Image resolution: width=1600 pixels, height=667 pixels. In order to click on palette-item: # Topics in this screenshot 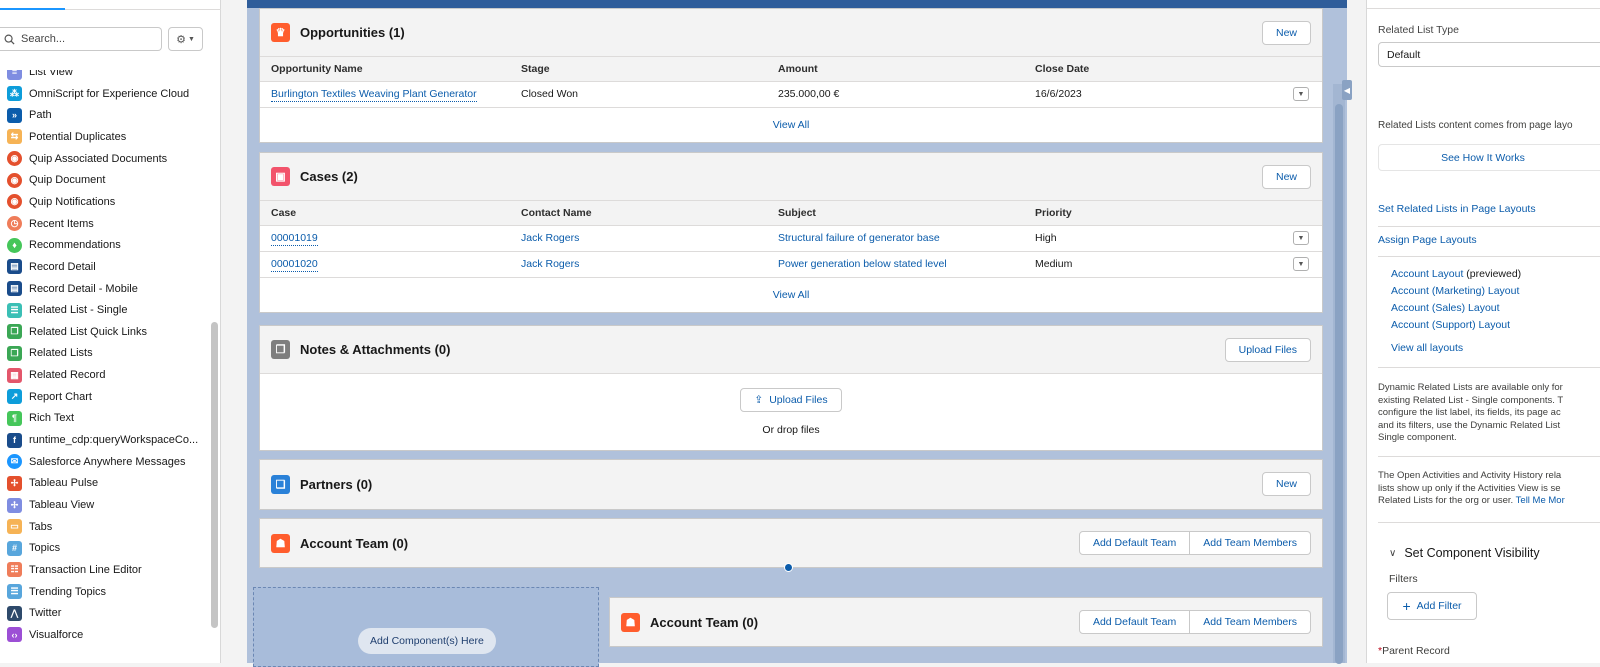, I will do `click(30, 548)`.